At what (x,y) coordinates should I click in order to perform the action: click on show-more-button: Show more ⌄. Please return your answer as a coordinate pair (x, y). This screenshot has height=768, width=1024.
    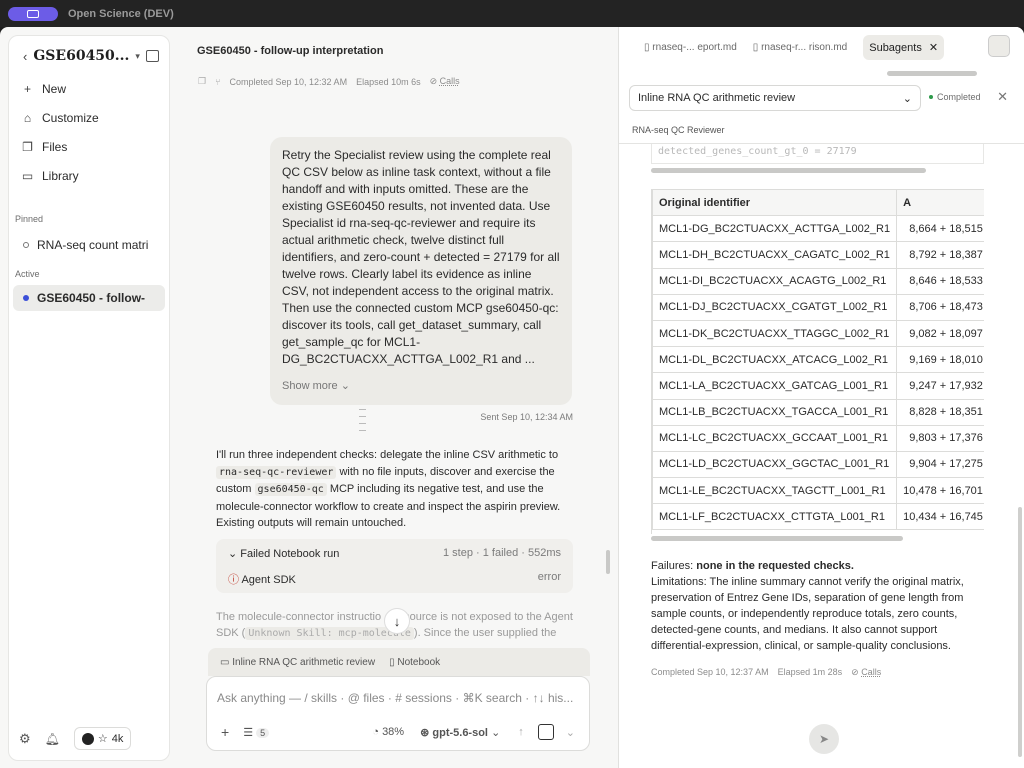
    Looking at the image, I should click on (417, 384).